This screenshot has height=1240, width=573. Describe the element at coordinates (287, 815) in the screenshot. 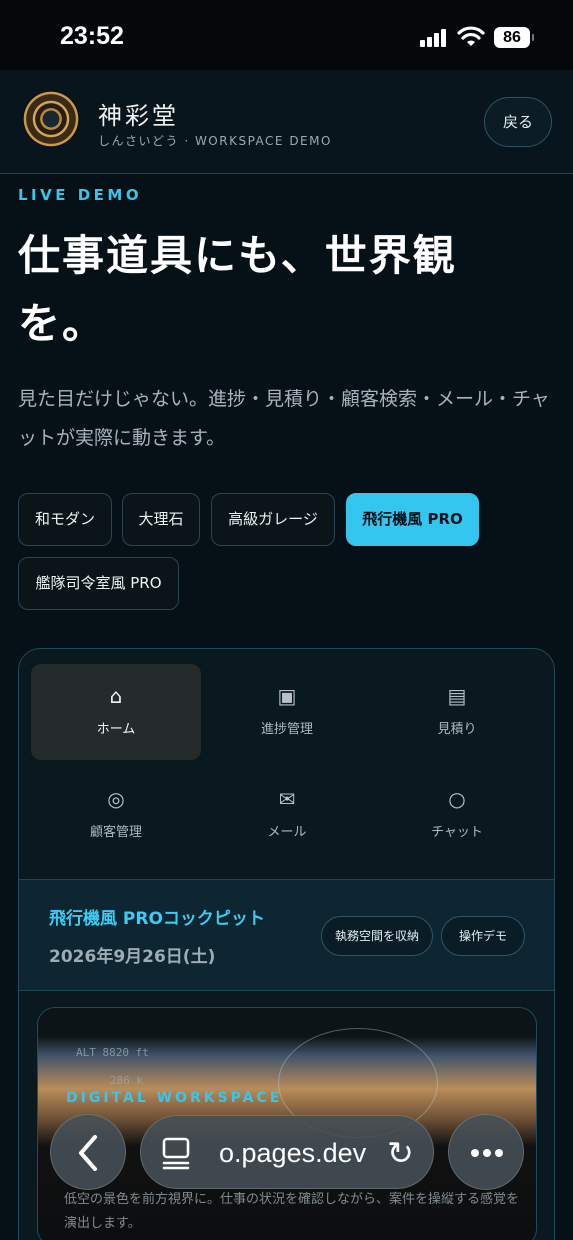

I see `nav-mail: ✉ メール` at that location.